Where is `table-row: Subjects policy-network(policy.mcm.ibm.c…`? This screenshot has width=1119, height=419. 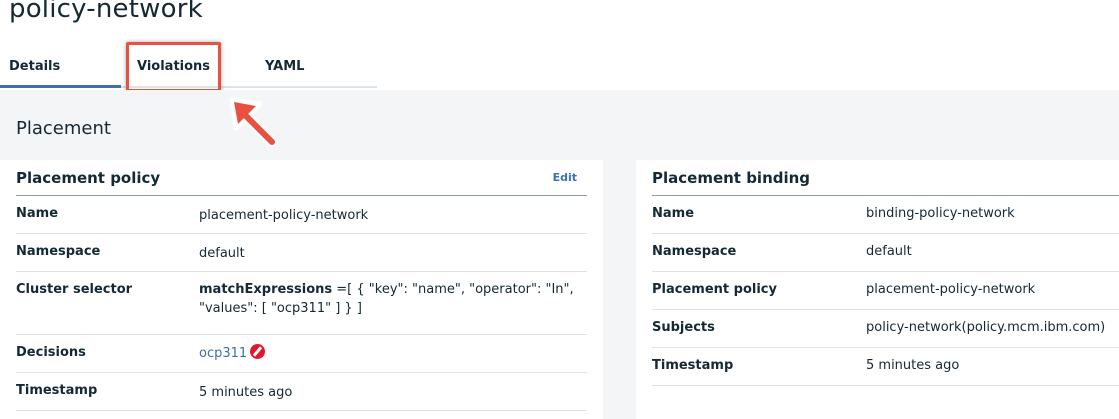
table-row: Subjects policy-network(policy.mcm.ibm.c… is located at coordinates (885, 329).